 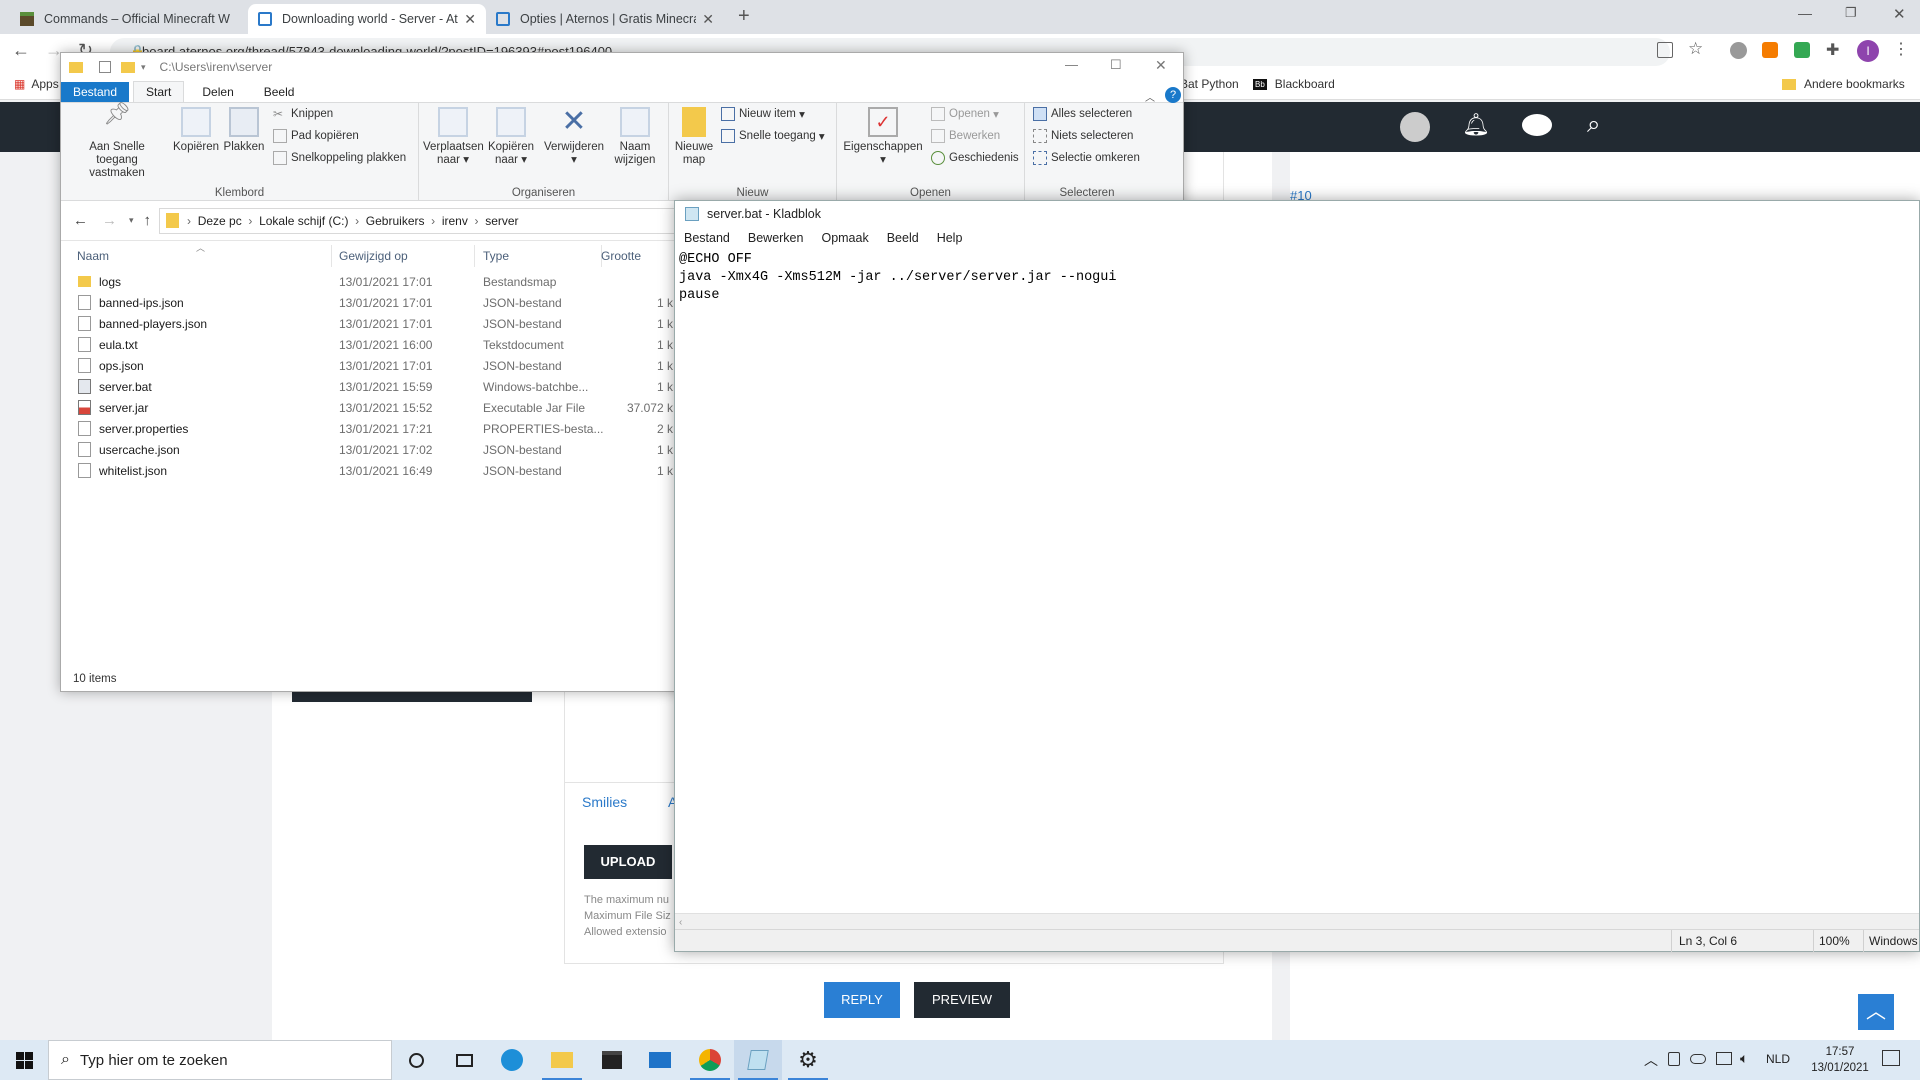 I want to click on menu-edit: Bewerken, so click(x=776, y=238).